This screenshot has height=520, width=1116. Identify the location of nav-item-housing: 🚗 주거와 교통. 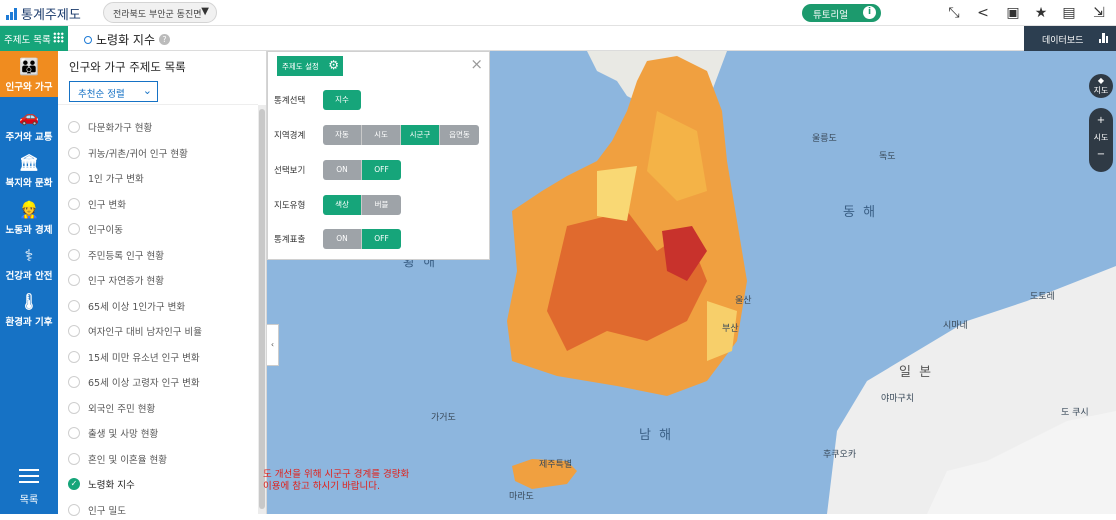
(29, 124).